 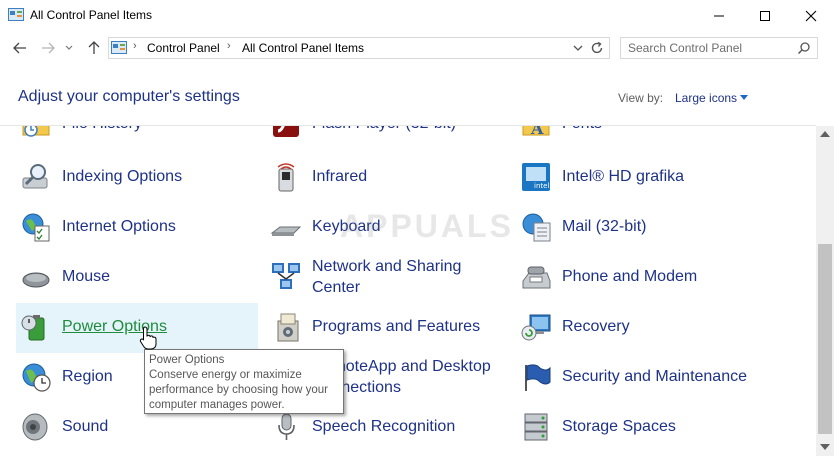 I want to click on item-programs-features: Programs and Features, so click(x=387, y=328).